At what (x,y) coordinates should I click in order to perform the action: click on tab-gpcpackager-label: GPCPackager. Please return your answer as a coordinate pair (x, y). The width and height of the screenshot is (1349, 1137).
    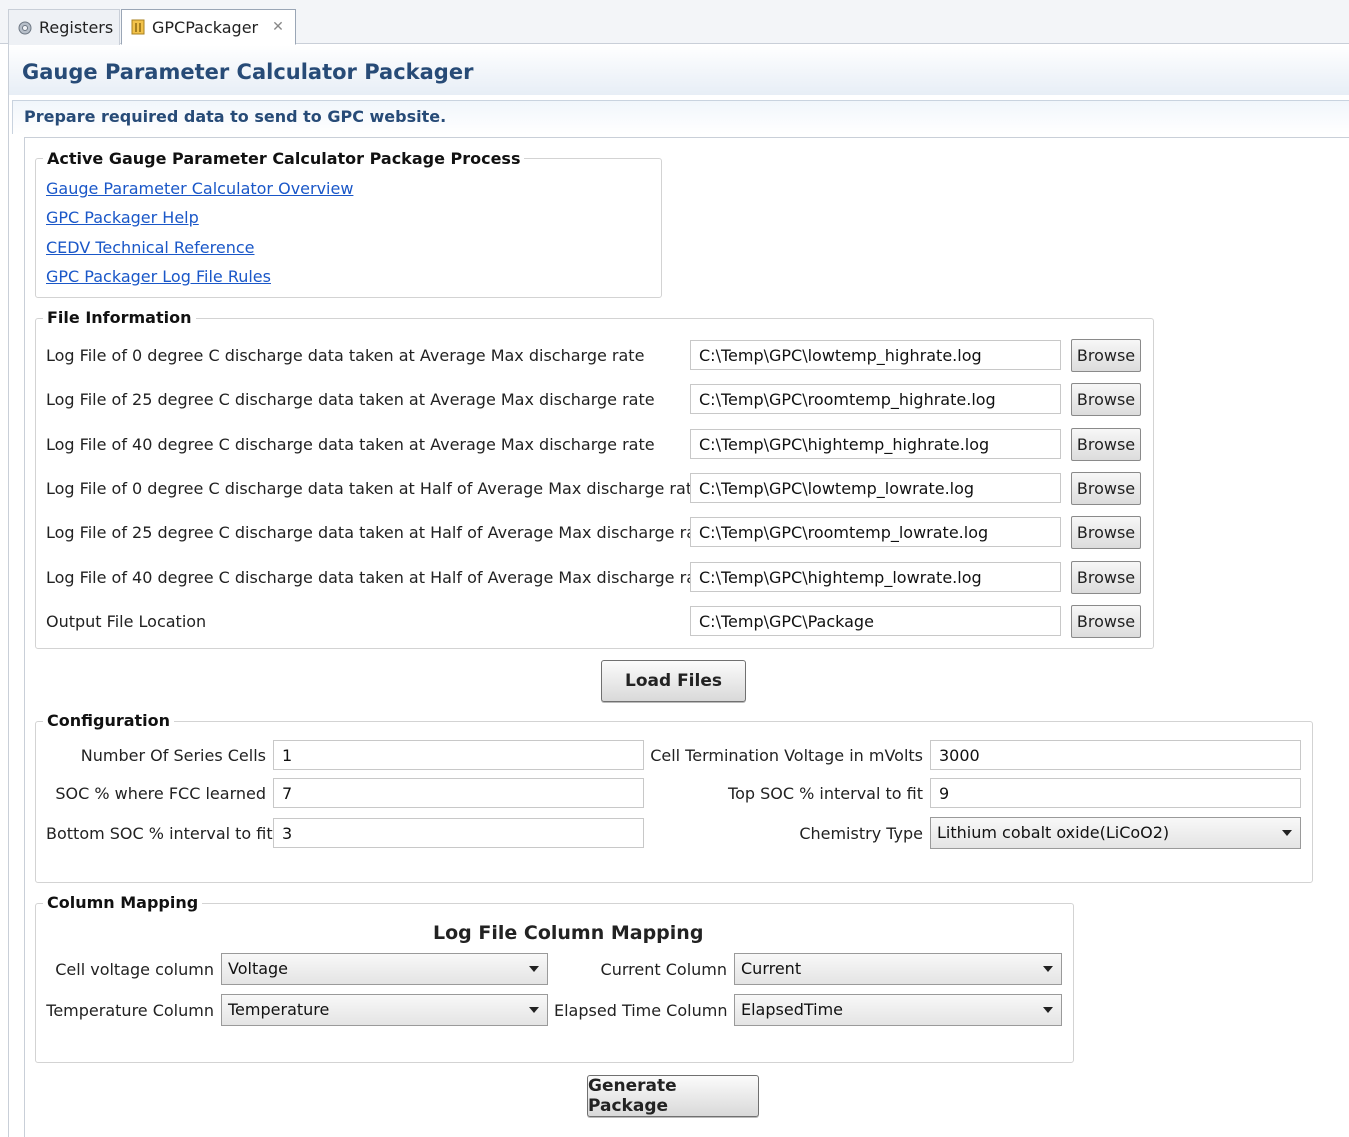
    Looking at the image, I should click on (205, 27).